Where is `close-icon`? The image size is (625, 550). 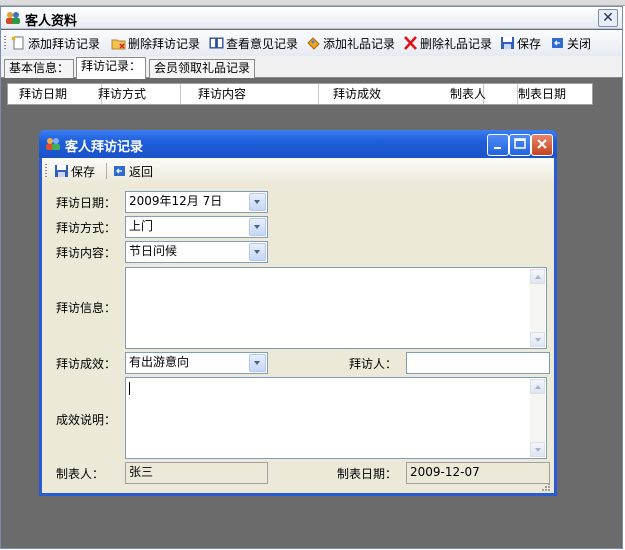
close-icon is located at coordinates (542, 144).